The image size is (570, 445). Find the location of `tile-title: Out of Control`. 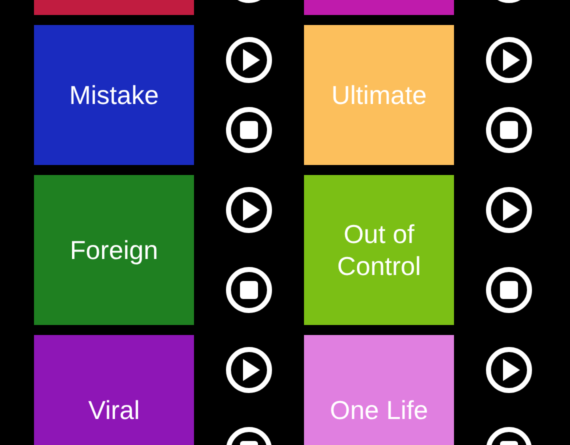

tile-title: Out of Control is located at coordinates (379, 250).